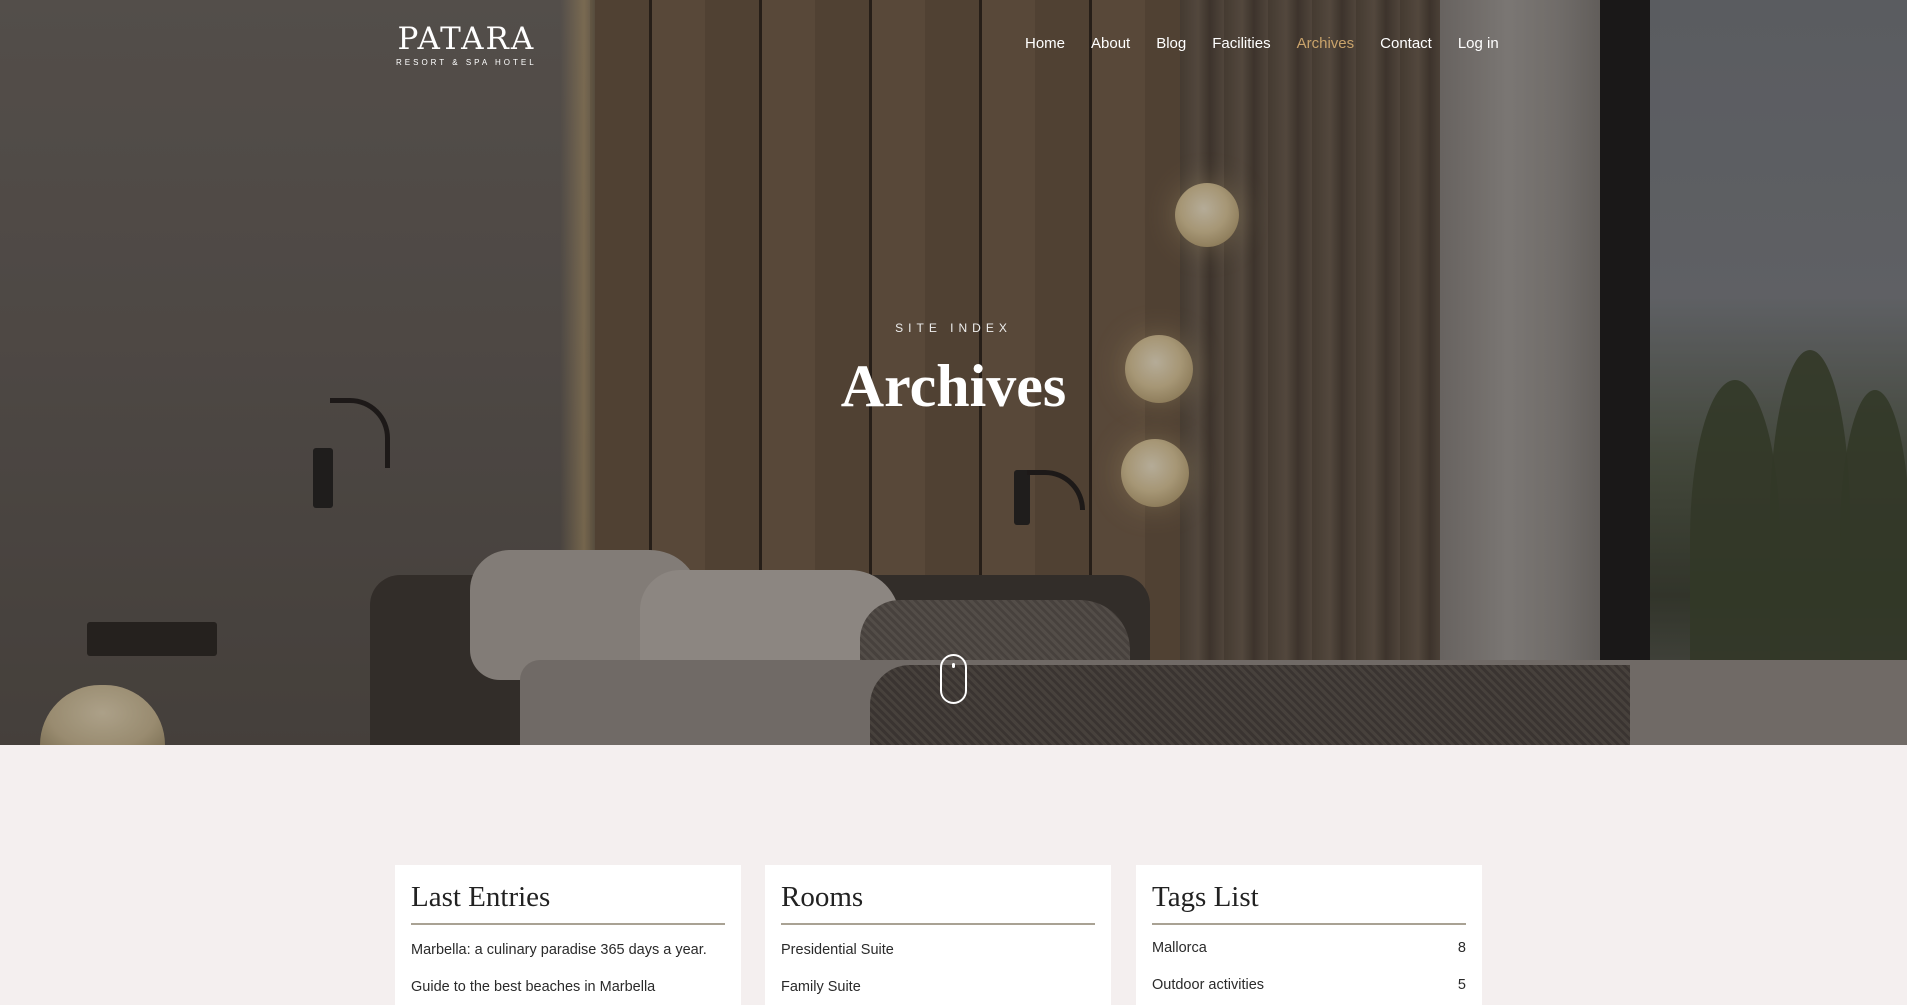 This screenshot has height=1005, width=1907. What do you see at coordinates (821, 987) in the screenshot?
I see `room-link: Family Suite` at bounding box center [821, 987].